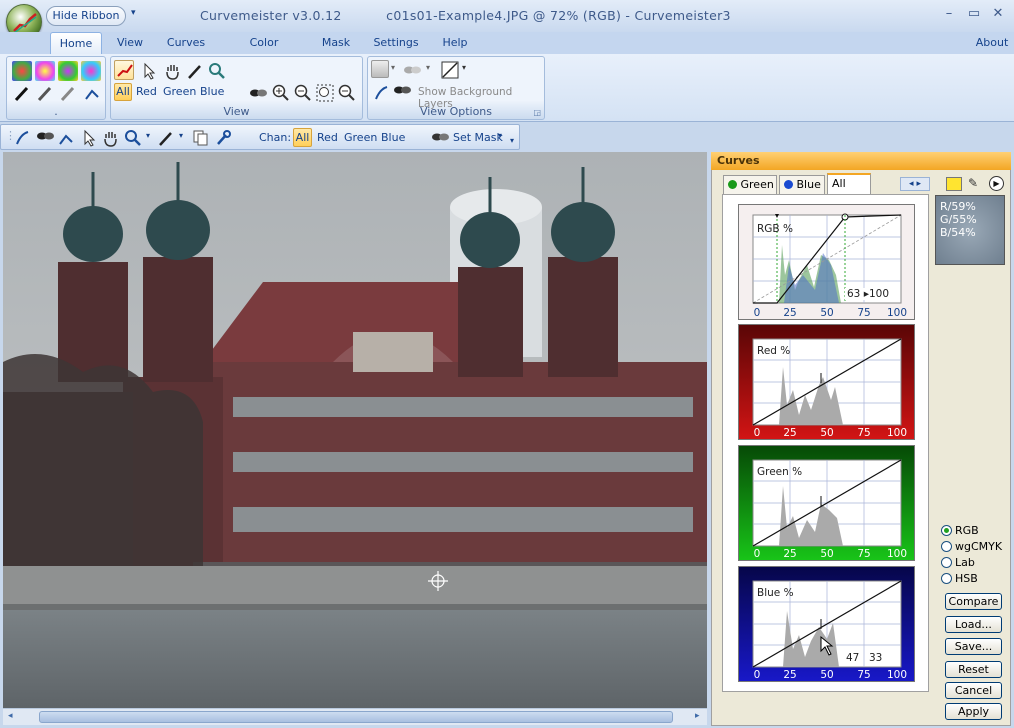 The height and width of the screenshot is (728, 1014). Describe the element at coordinates (464, 67) in the screenshot. I see `curve-display-dropdown-icon: ▾` at that location.